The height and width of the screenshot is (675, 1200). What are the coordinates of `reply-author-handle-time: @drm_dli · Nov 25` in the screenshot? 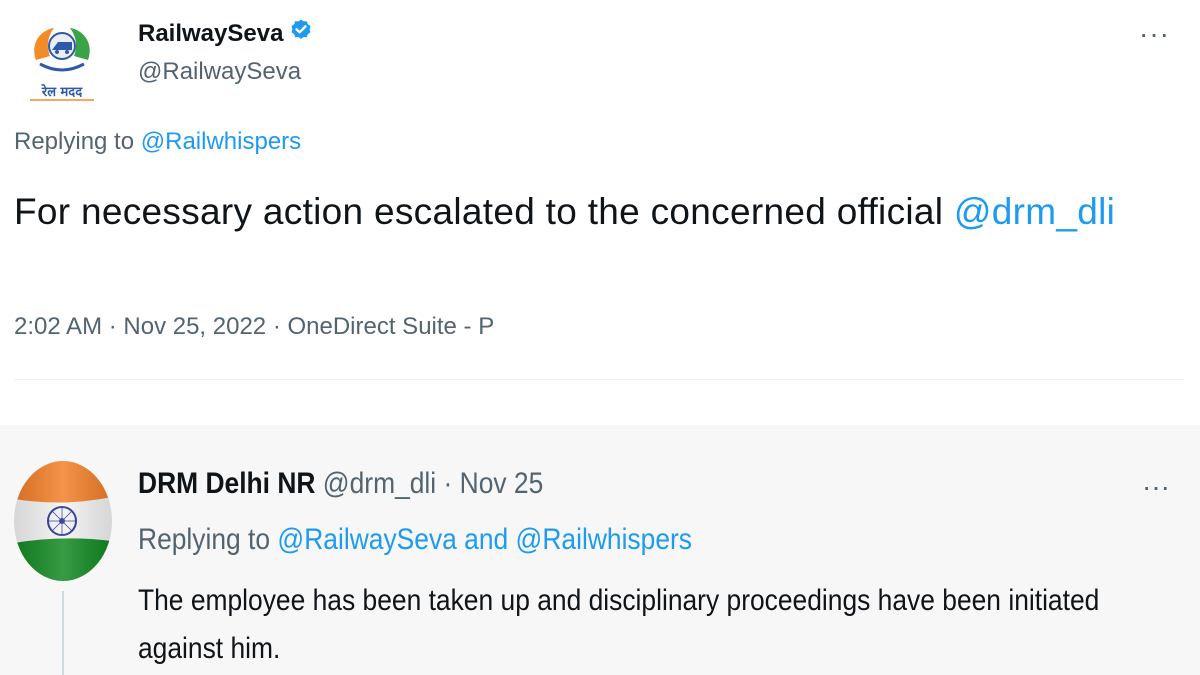 It's located at (429, 483).